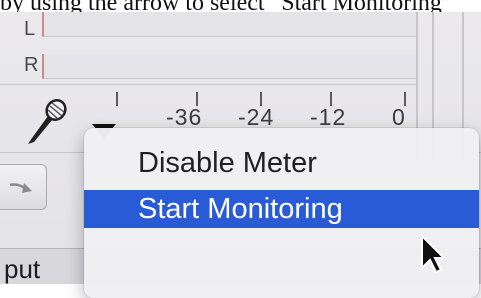  What do you see at coordinates (281, 209) in the screenshot?
I see `menu-item-start-monitoring: Start Monitoring` at bounding box center [281, 209].